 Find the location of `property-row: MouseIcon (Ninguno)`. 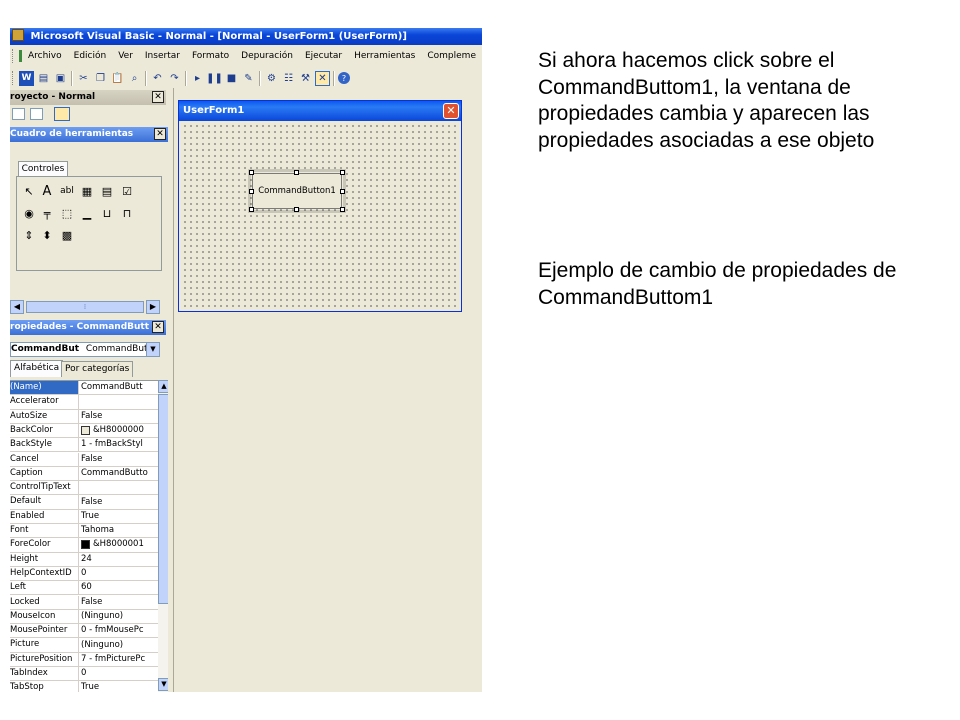

property-row: MouseIcon (Ninguno) is located at coordinates (84, 617).